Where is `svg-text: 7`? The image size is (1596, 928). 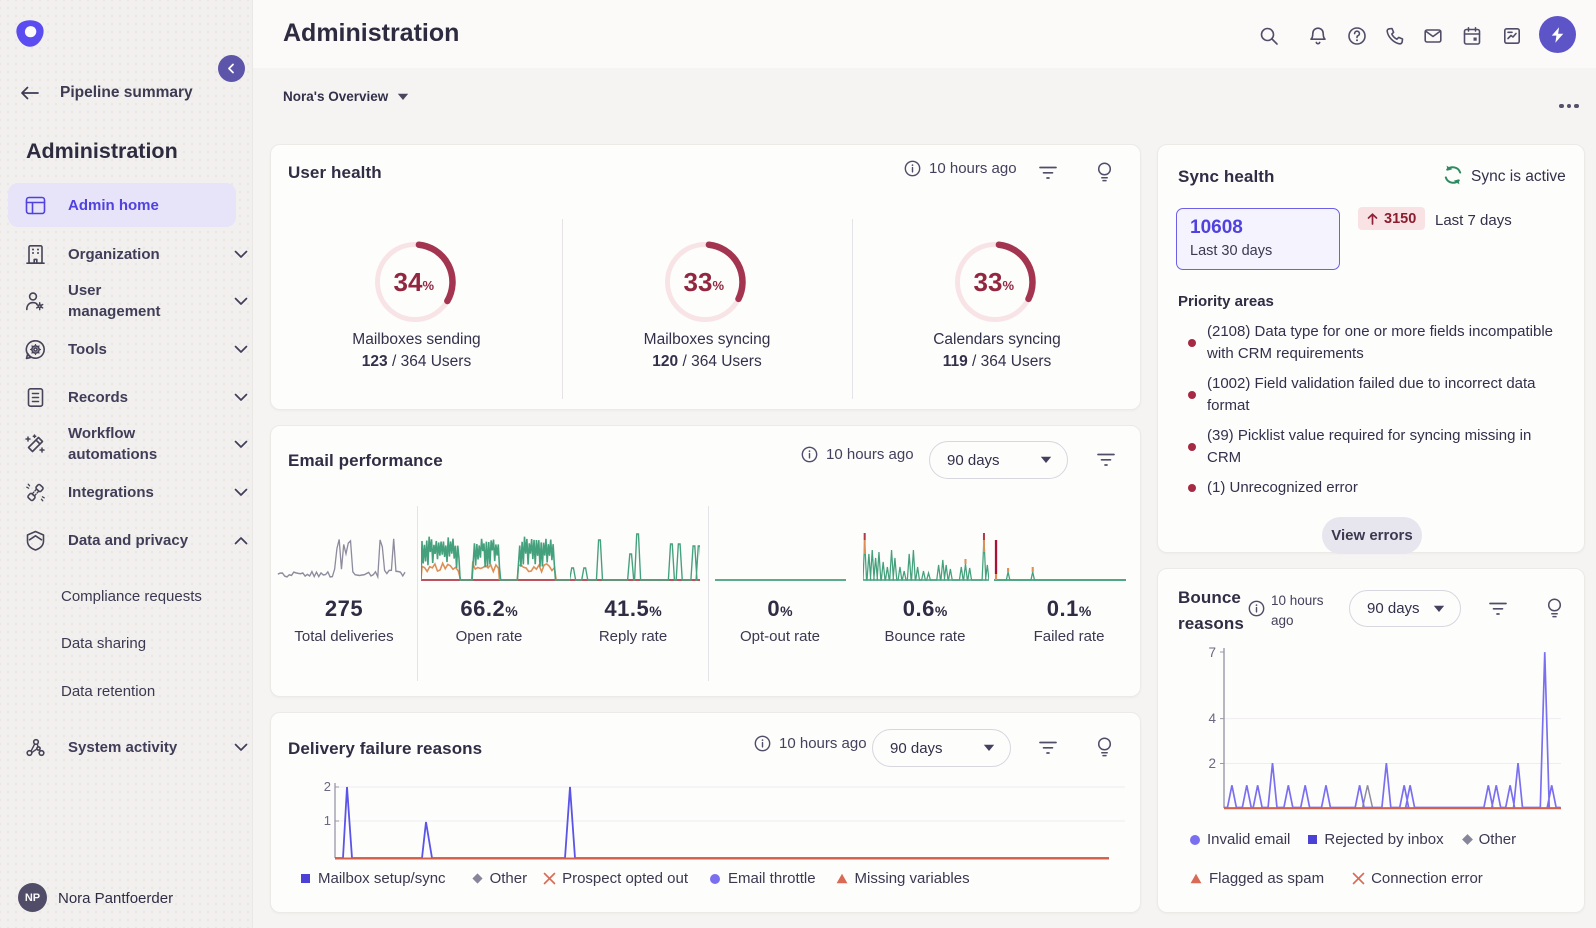
svg-text: 7 is located at coordinates (1212, 652).